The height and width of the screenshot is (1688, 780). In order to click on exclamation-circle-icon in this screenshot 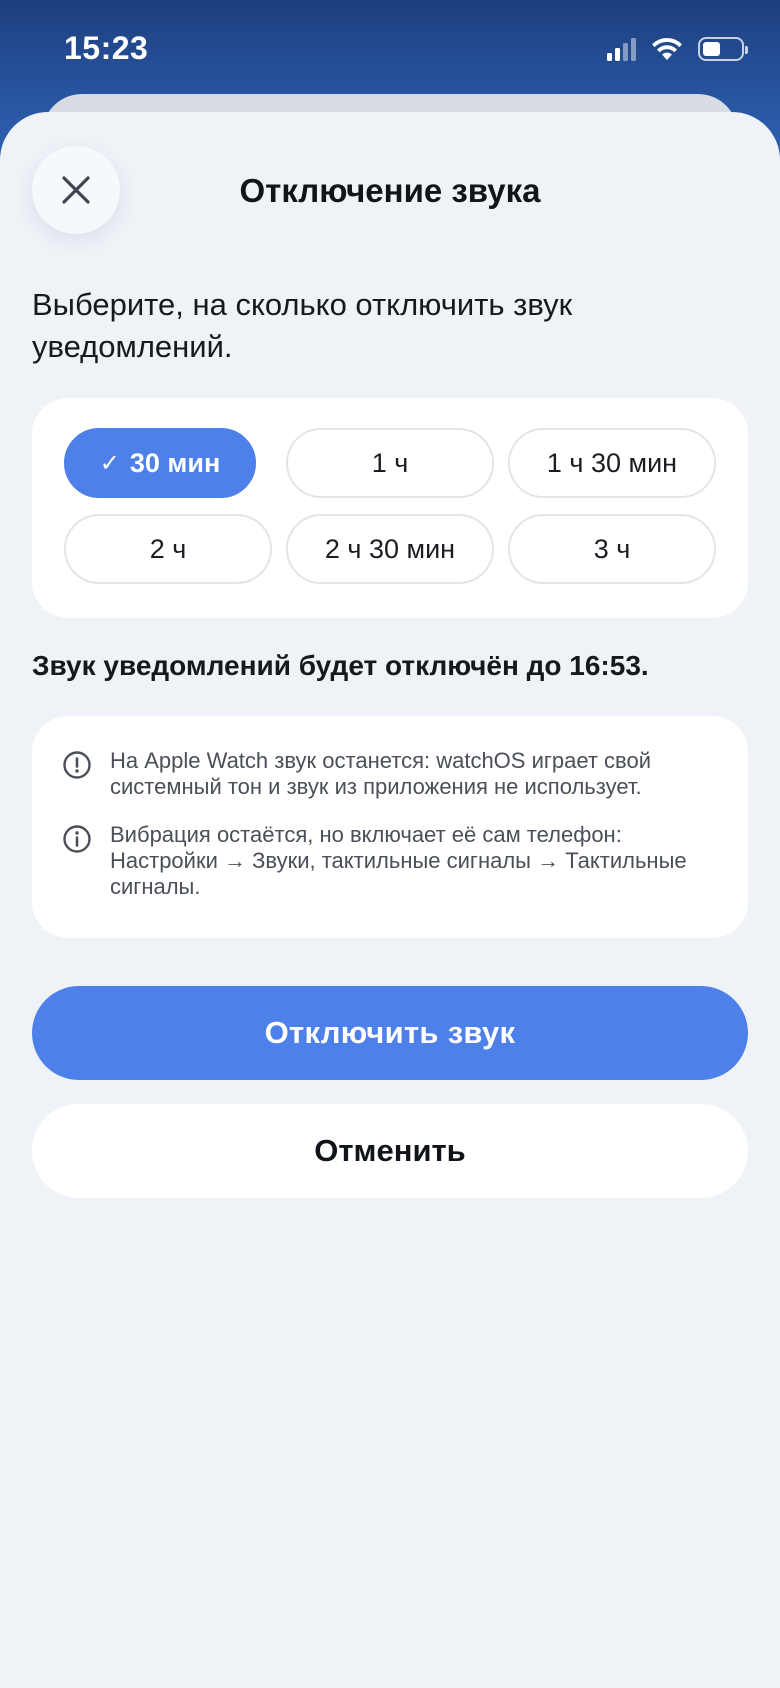, I will do `click(77, 765)`.